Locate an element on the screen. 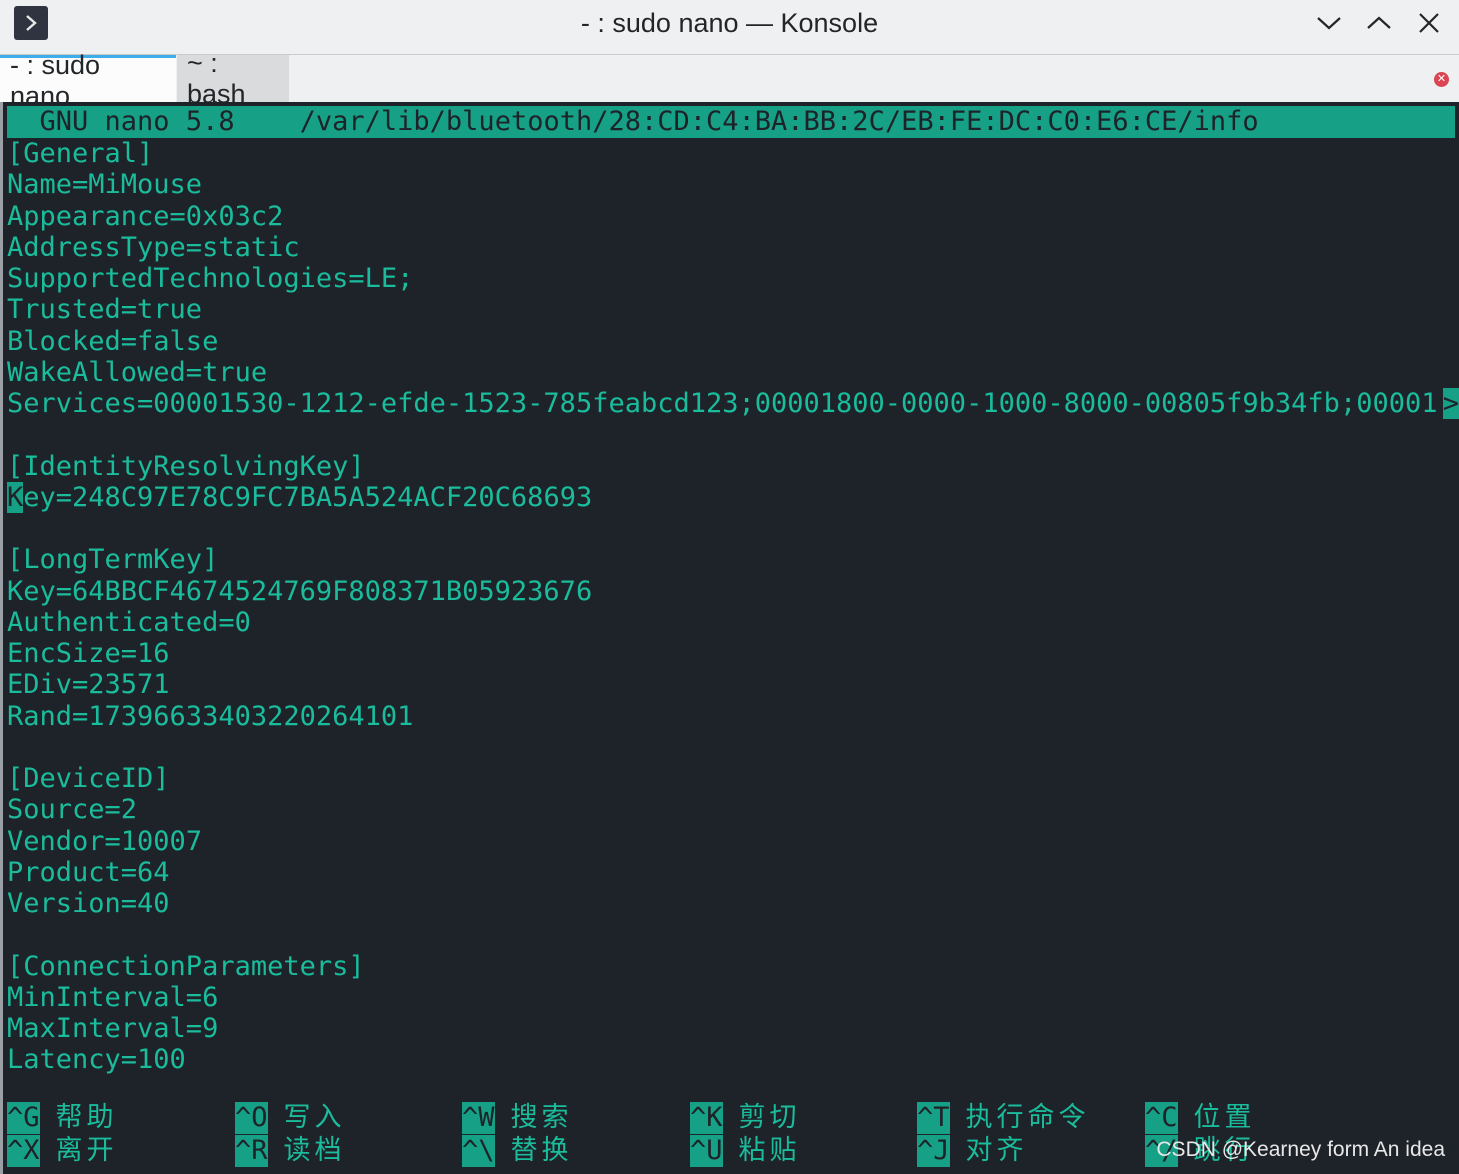  shortcut-cut: ^K 剪切 is located at coordinates (745, 1118).